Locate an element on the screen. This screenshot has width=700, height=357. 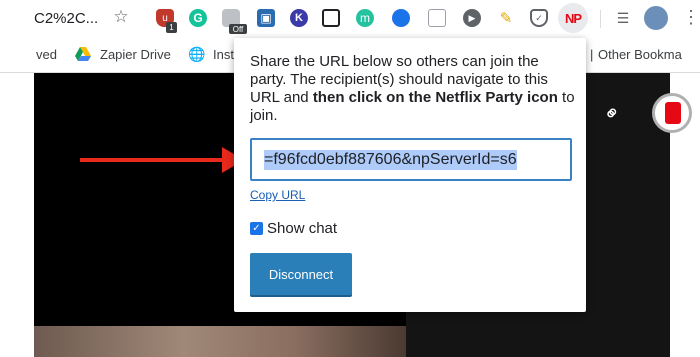
m-icon: m is located at coordinates (365, 18).